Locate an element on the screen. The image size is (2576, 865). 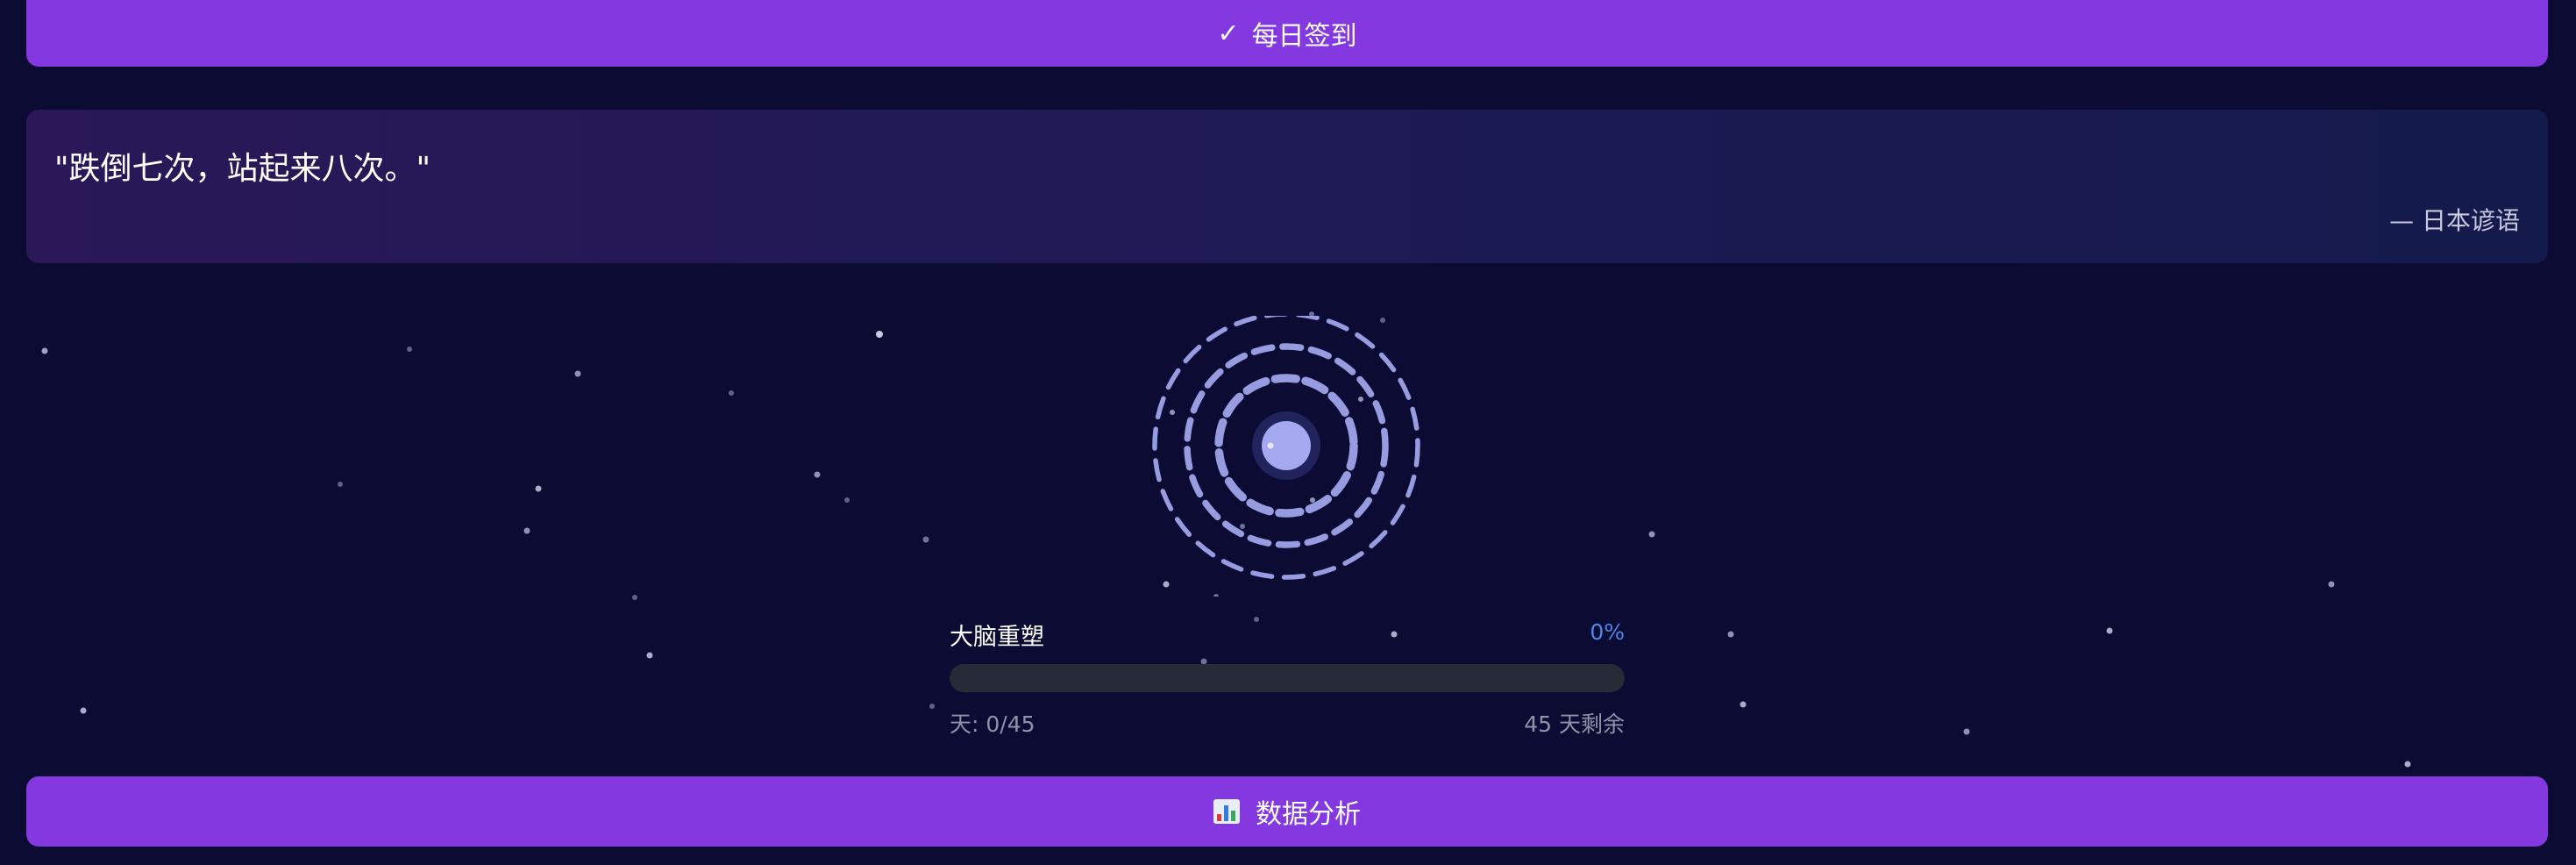
days-count: 天: 0/45 is located at coordinates (992, 724).